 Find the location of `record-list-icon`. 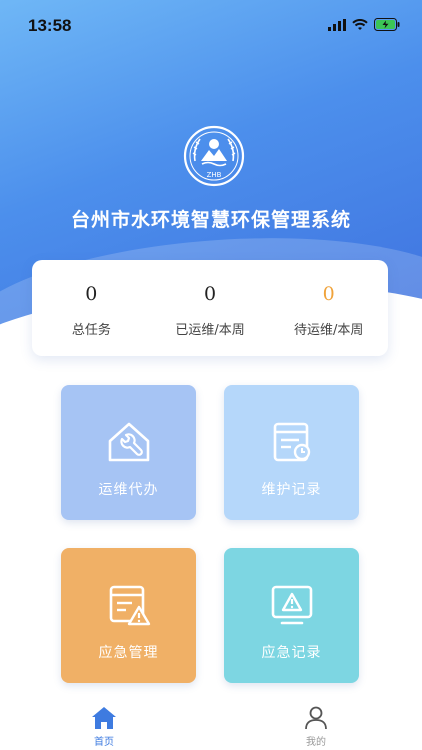

record-list-icon is located at coordinates (291, 442).